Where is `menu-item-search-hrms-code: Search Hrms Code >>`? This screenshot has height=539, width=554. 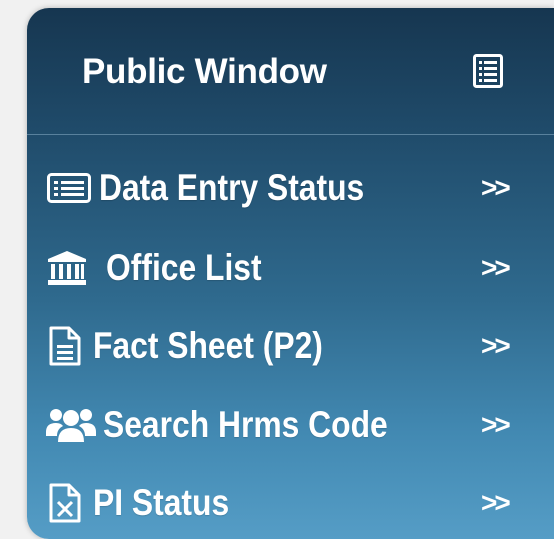
menu-item-search-hrms-code: Search Hrms Code >> is located at coordinates (290, 425).